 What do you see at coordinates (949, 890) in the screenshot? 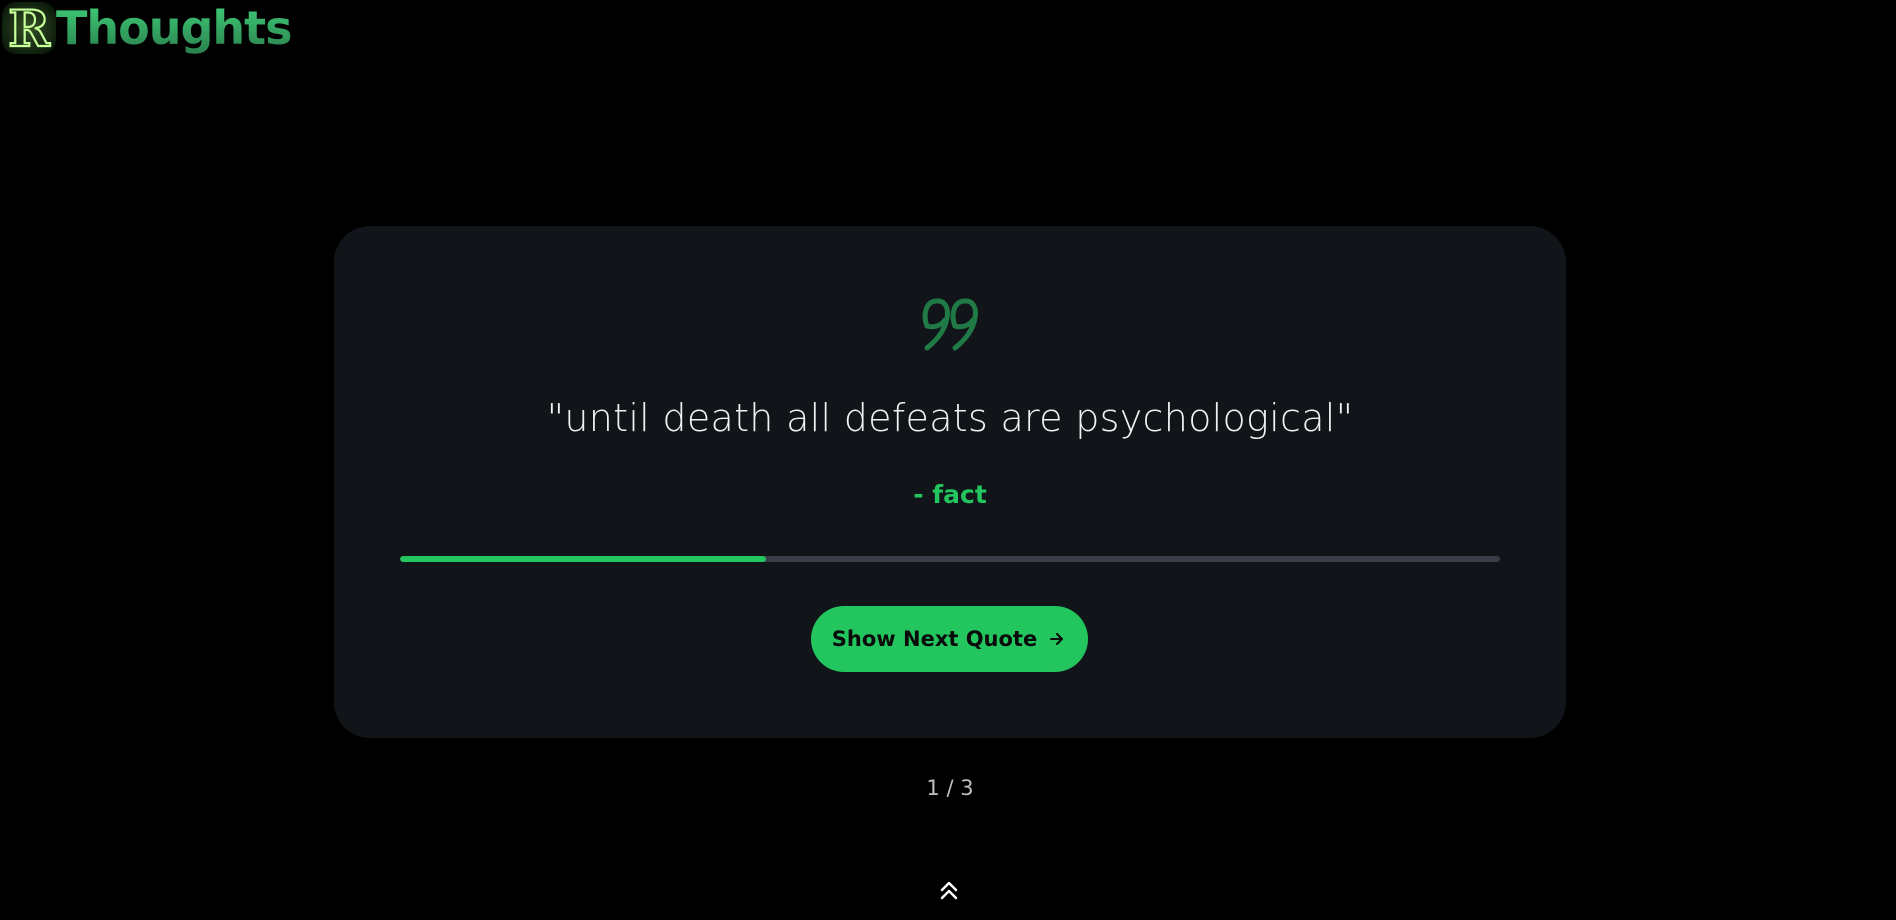
I see `double-chevron-up-icon` at bounding box center [949, 890].